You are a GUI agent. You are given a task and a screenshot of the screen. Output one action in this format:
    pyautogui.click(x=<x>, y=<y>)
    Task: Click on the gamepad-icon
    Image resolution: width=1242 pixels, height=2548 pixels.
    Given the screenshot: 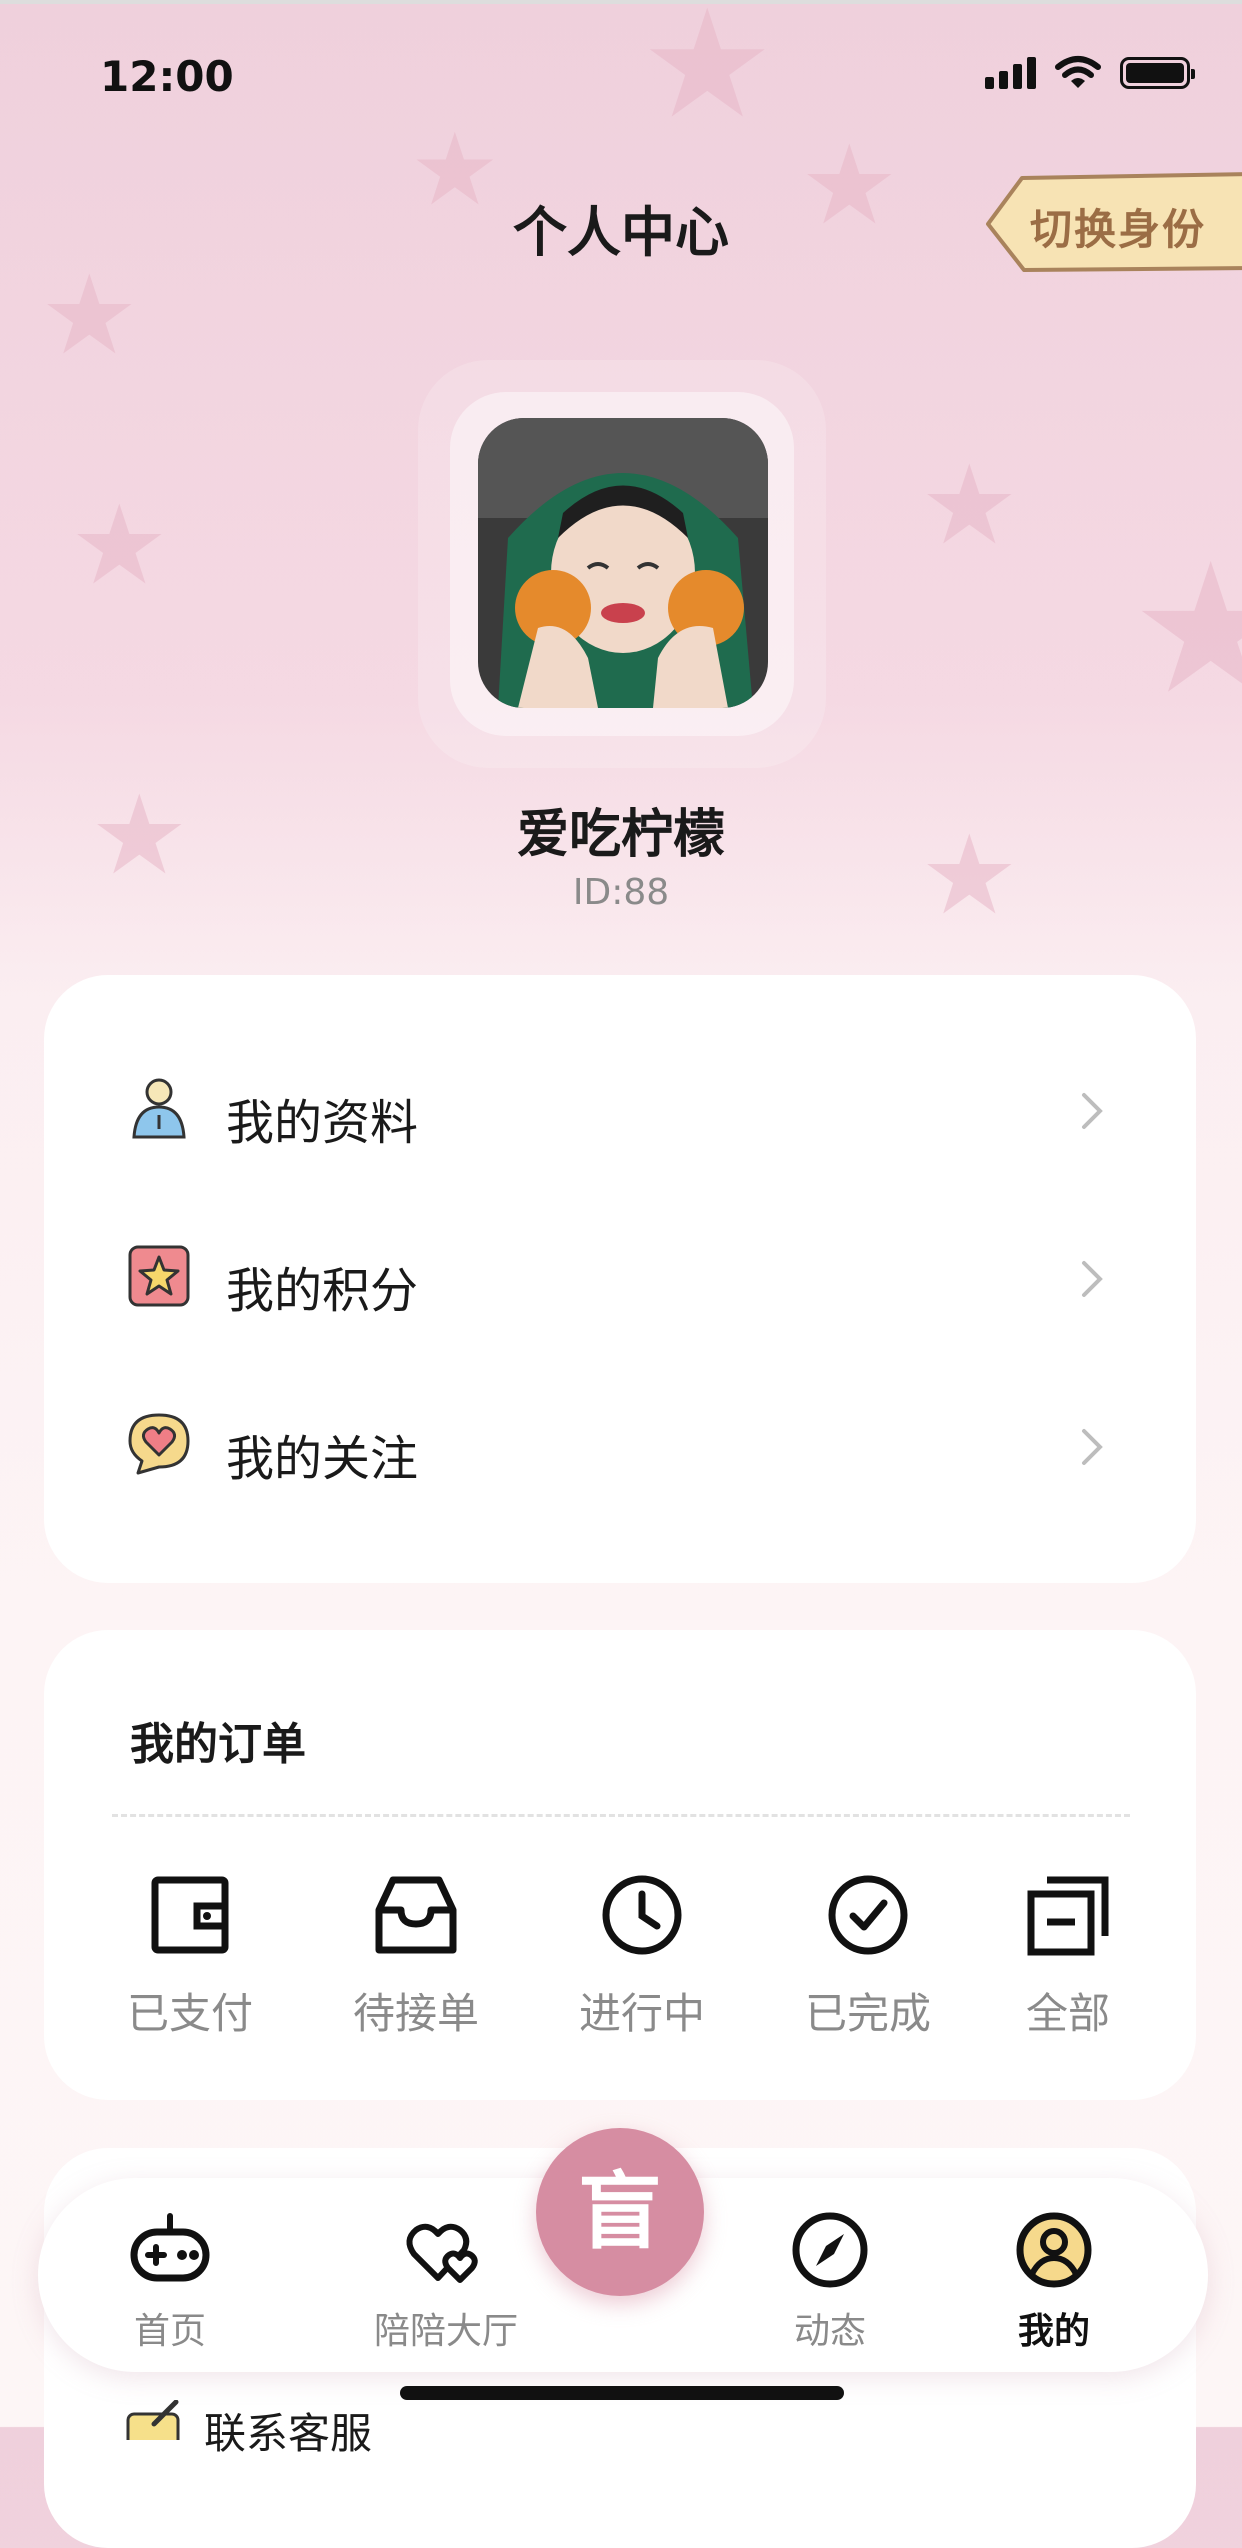 What is the action you would take?
    pyautogui.click(x=170, y=2247)
    